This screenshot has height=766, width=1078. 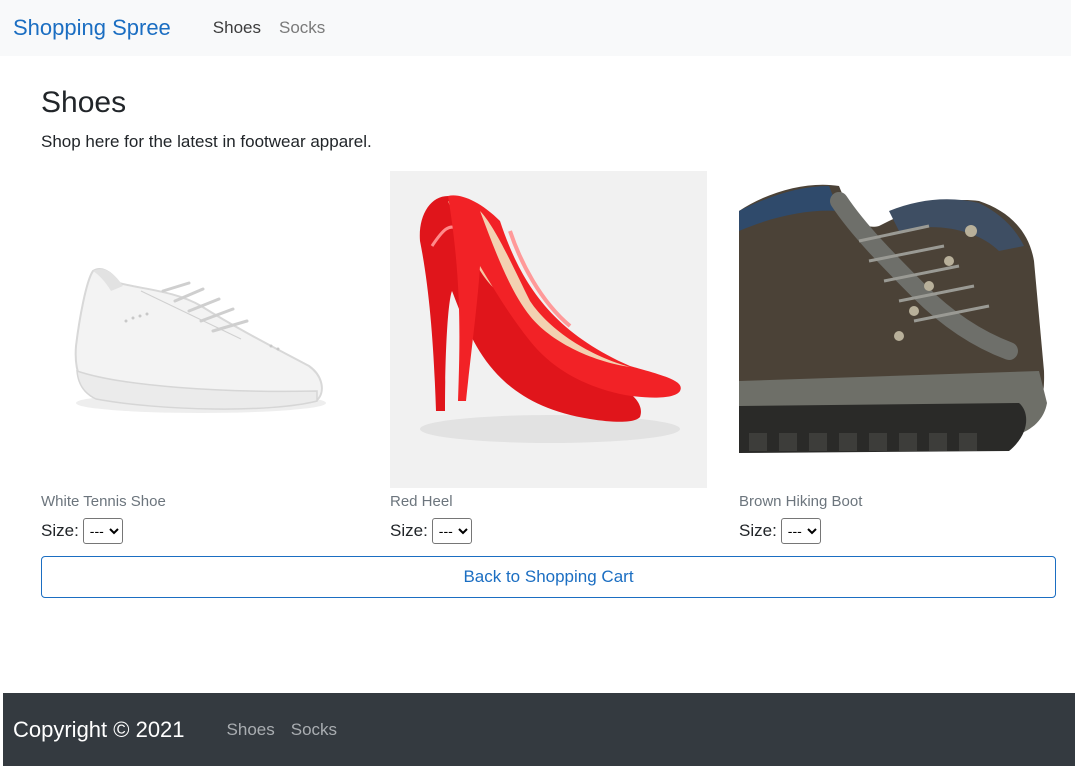 I want to click on white-tennis-shoe-image, so click(x=199, y=329).